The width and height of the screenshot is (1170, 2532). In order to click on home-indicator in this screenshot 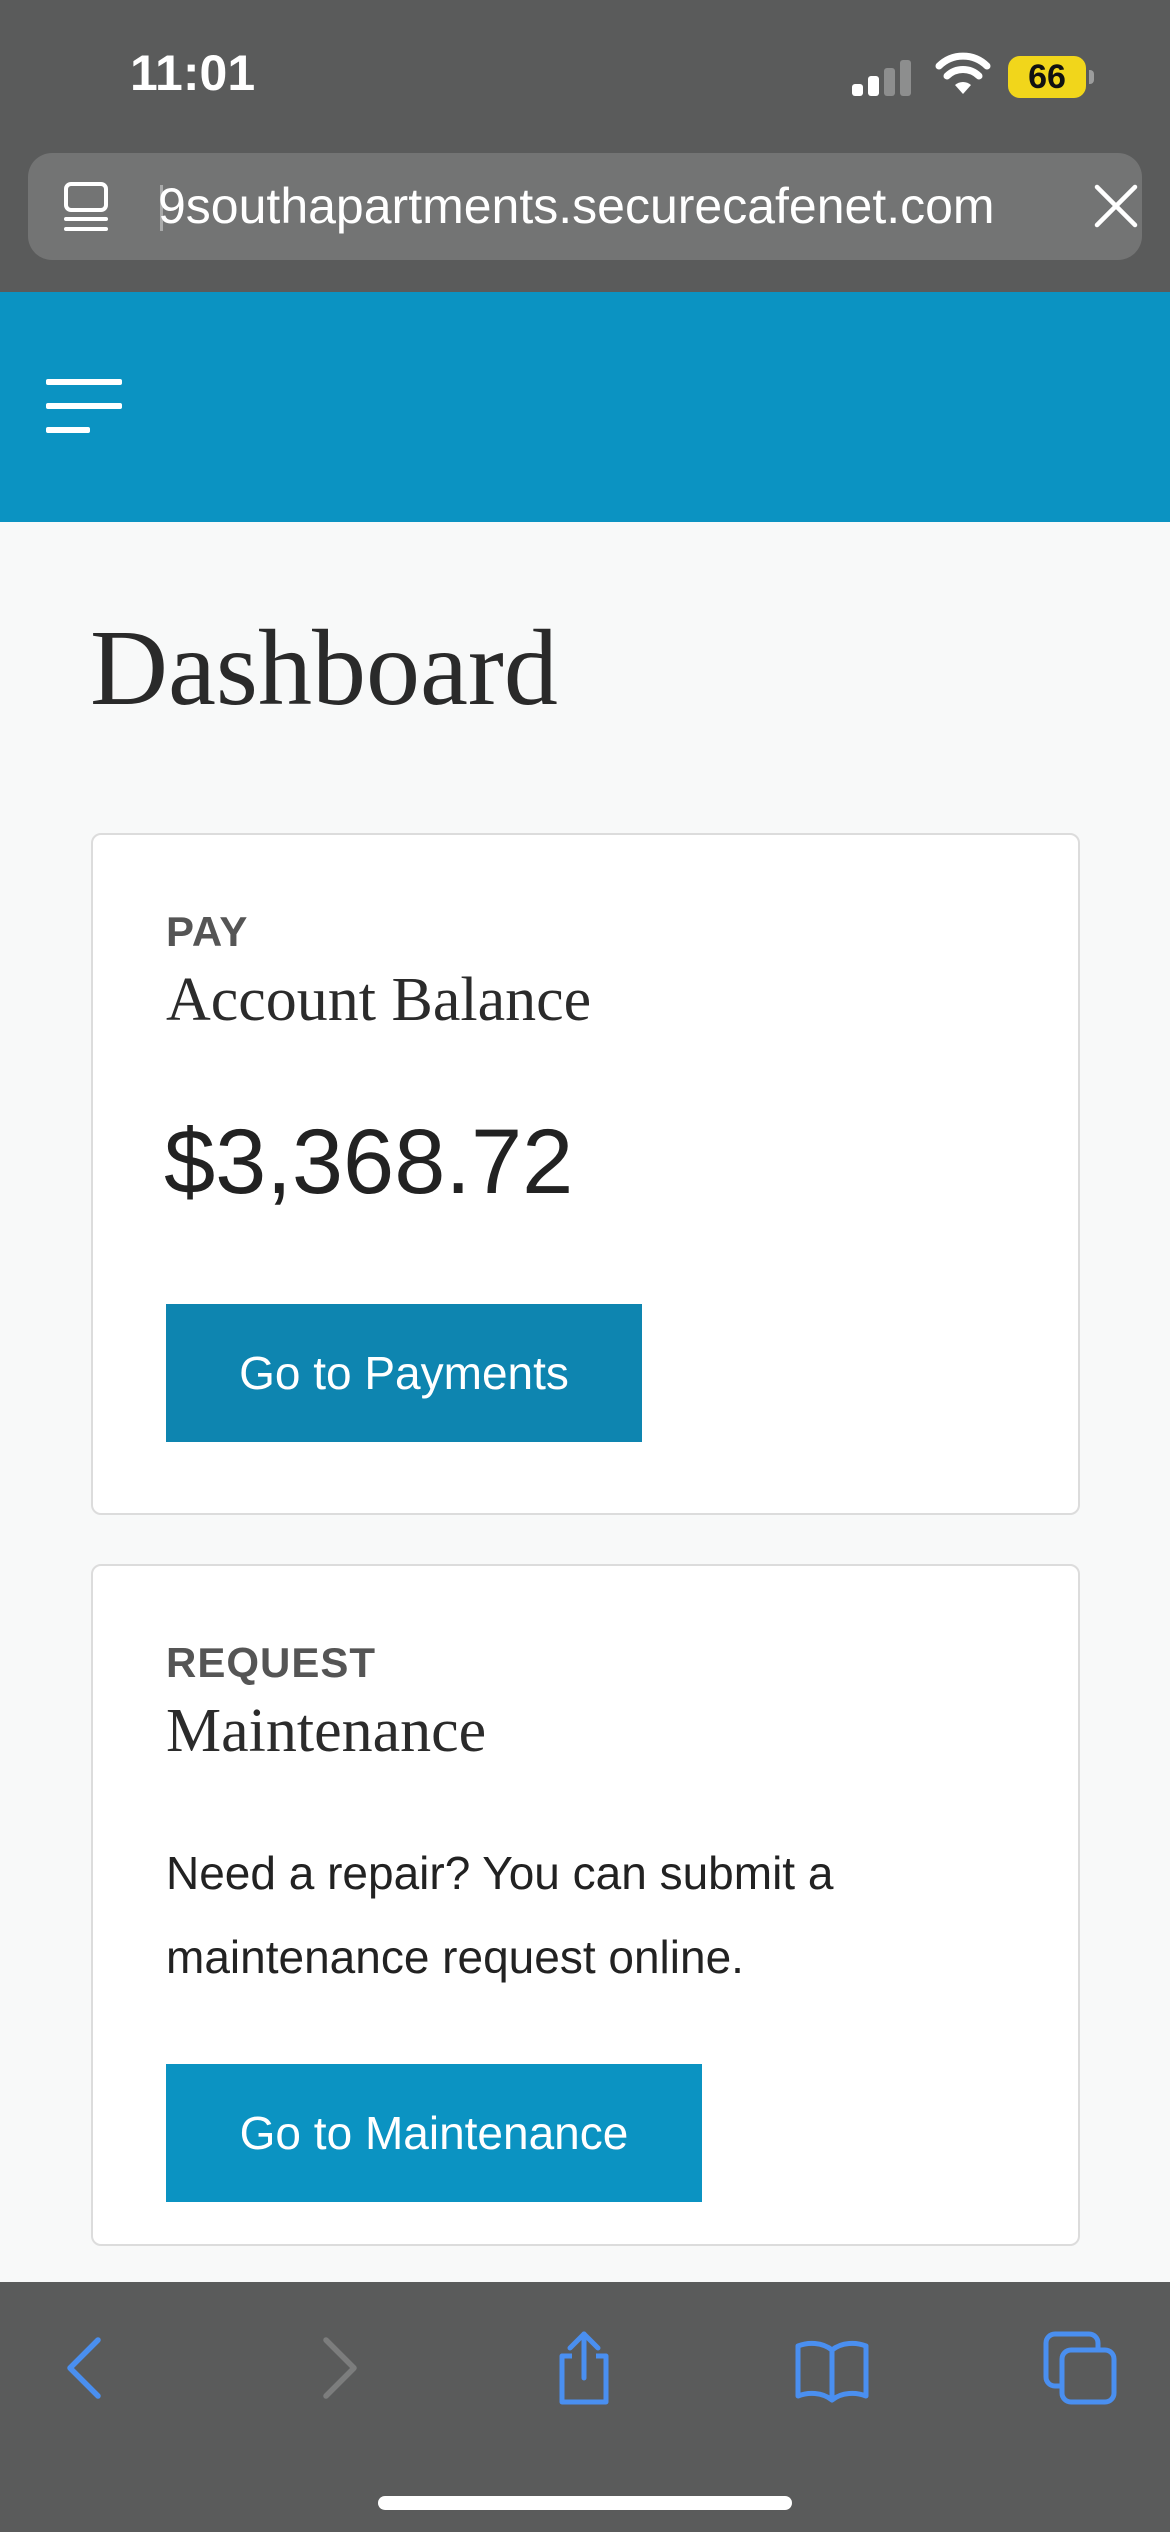, I will do `click(585, 2503)`.